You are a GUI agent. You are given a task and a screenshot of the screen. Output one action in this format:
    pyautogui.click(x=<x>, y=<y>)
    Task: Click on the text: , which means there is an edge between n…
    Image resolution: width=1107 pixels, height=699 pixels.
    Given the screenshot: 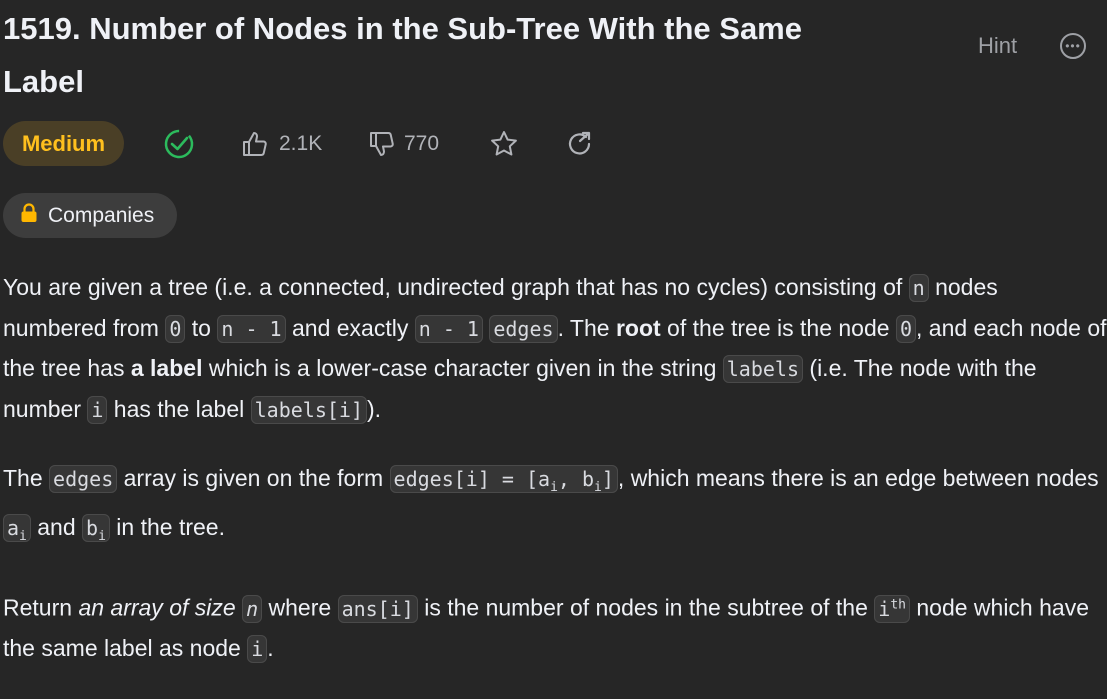 What is the action you would take?
    pyautogui.click(x=858, y=478)
    